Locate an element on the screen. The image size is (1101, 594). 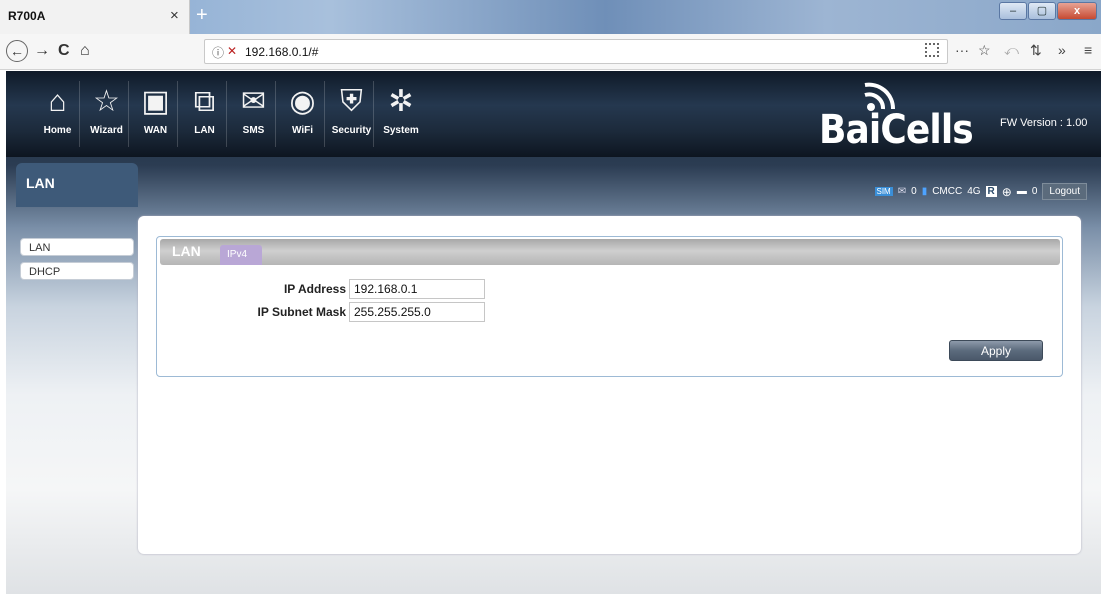
close-window-button: x is located at coordinates (1077, 11).